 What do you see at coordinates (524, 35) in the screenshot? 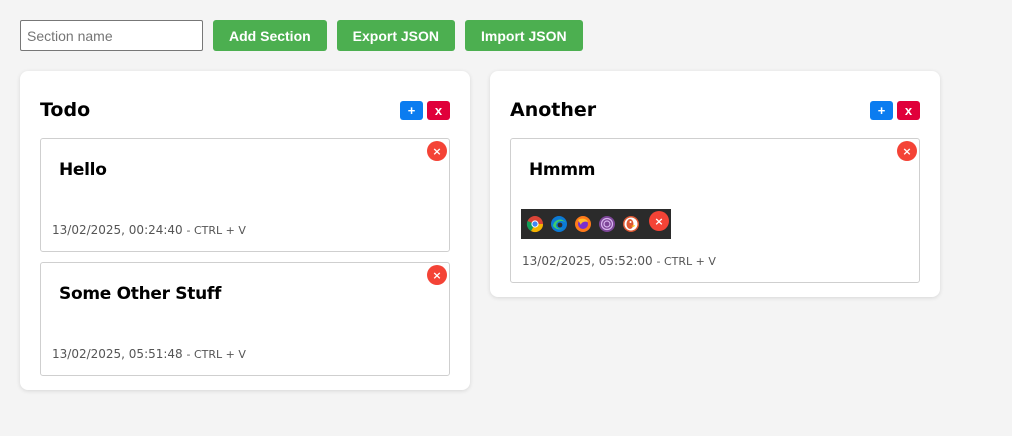
I see `import-json-button: Import JSON` at bounding box center [524, 35].